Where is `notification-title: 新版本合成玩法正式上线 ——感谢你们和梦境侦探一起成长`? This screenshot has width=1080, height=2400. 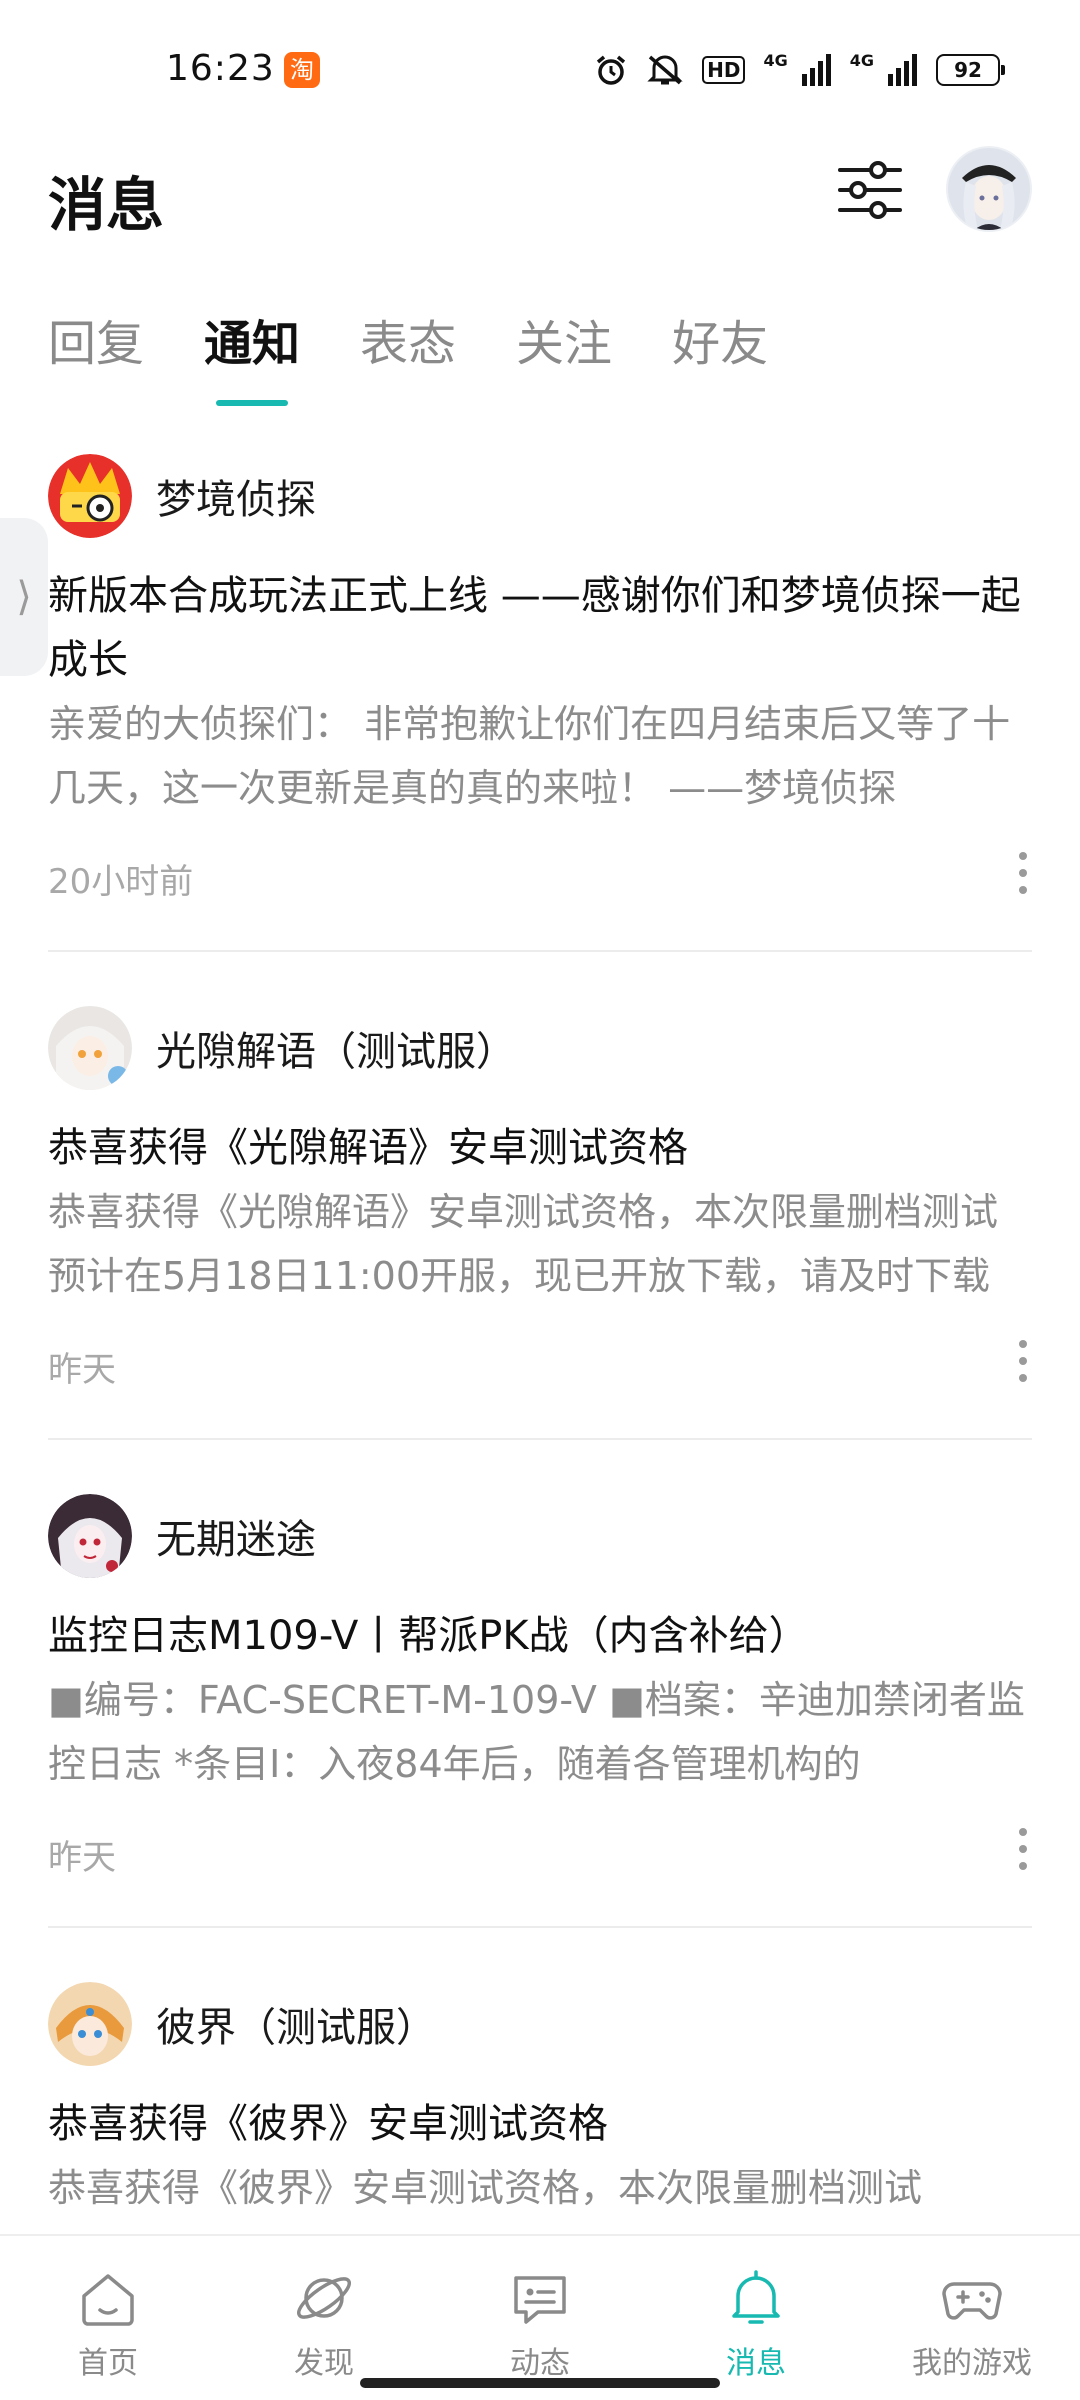
notification-title: 新版本合成玩法正式上线 ——感谢你们和梦境侦探一起成长 is located at coordinates (534, 628).